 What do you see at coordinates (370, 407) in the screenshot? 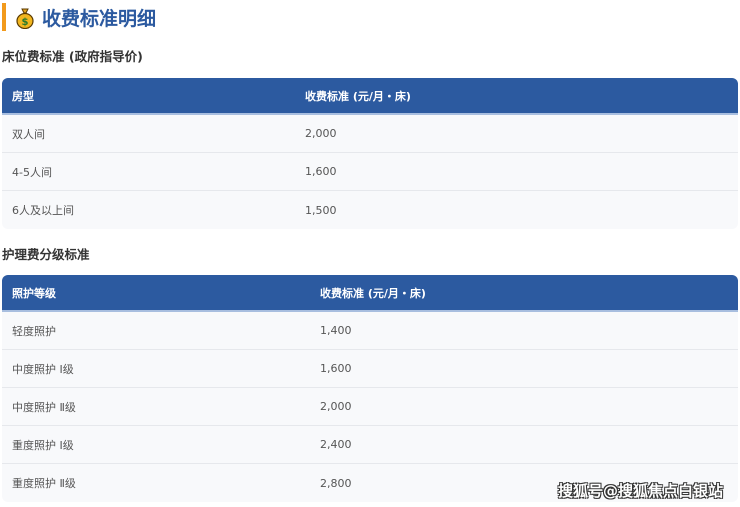
I see `table-row: 中度照护 Ⅱ级 2,000` at bounding box center [370, 407].